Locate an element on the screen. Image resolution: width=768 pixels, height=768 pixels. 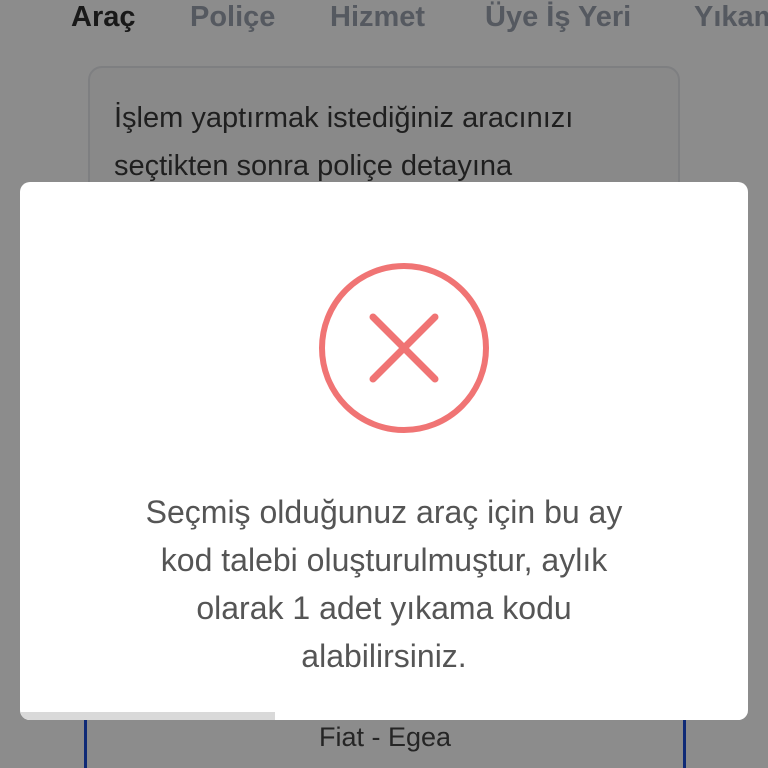
auto-close-timer-track is located at coordinates (384, 716).